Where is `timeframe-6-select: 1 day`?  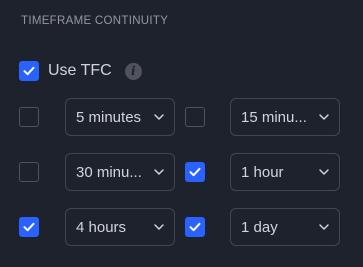 timeframe-6-select: 1 day is located at coordinates (285, 227).